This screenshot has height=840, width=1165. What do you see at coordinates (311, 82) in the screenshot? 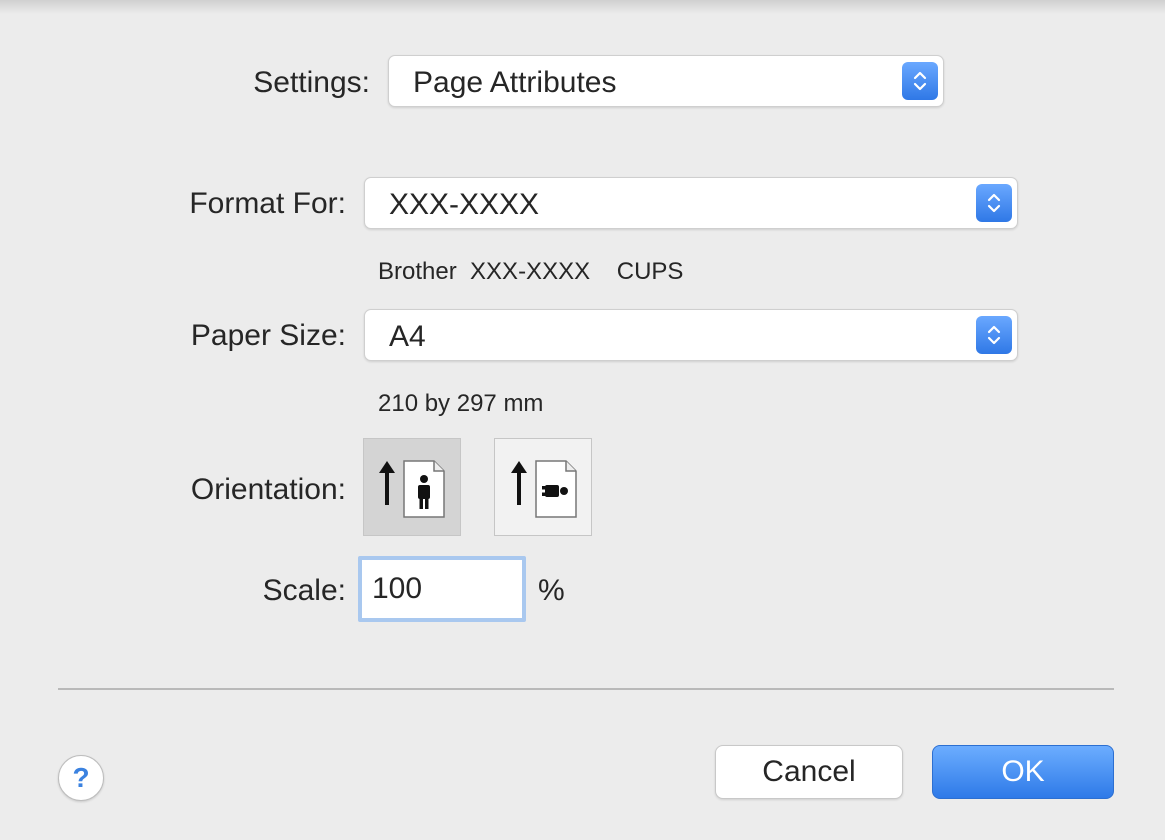
I see `settings-label: Settings:` at bounding box center [311, 82].